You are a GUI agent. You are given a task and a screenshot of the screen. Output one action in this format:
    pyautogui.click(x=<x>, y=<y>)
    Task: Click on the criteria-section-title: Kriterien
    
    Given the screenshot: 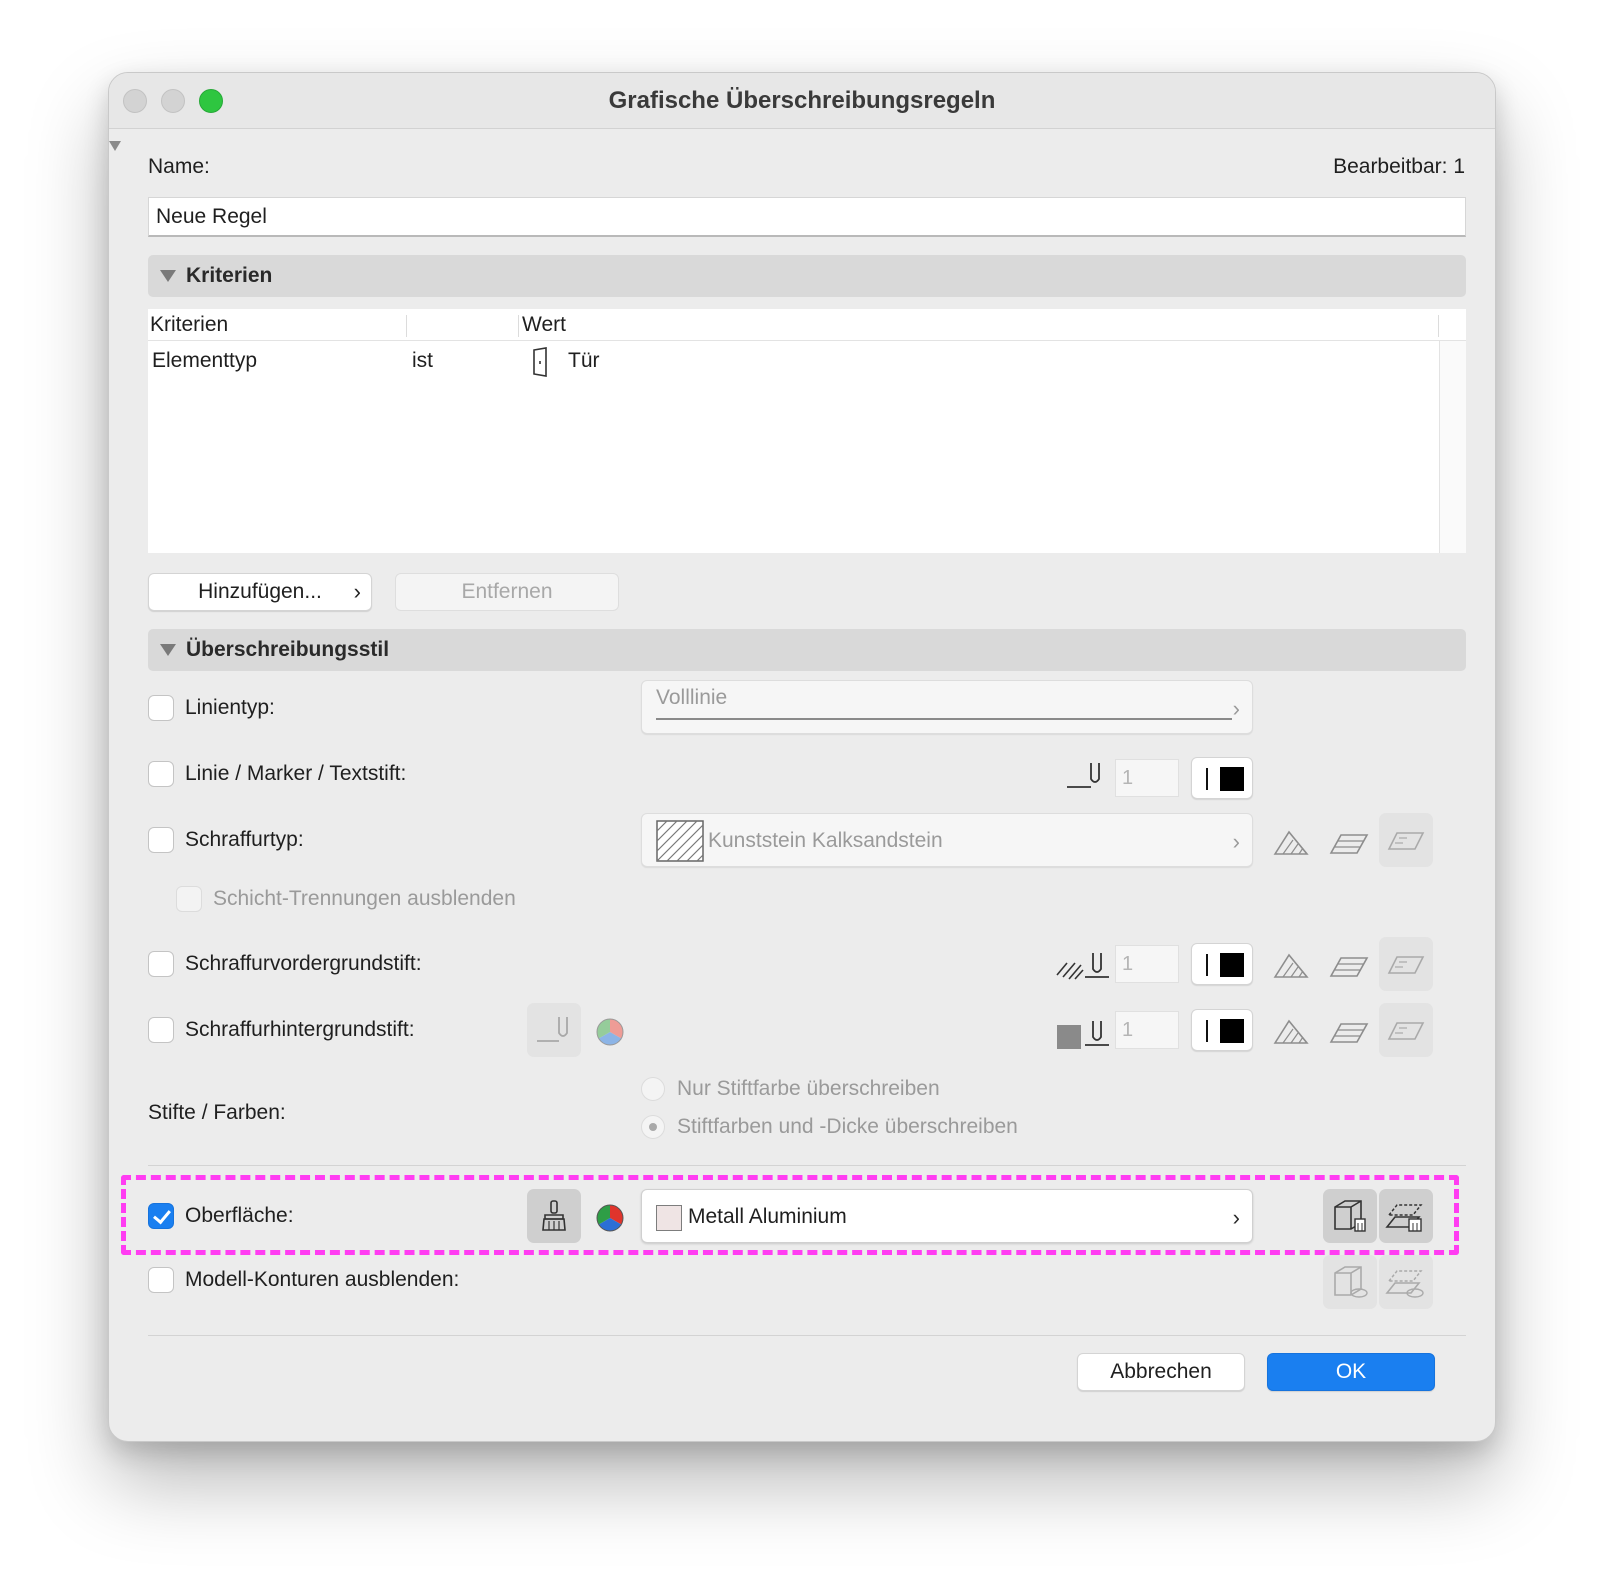 What is the action you would take?
    pyautogui.click(x=229, y=275)
    